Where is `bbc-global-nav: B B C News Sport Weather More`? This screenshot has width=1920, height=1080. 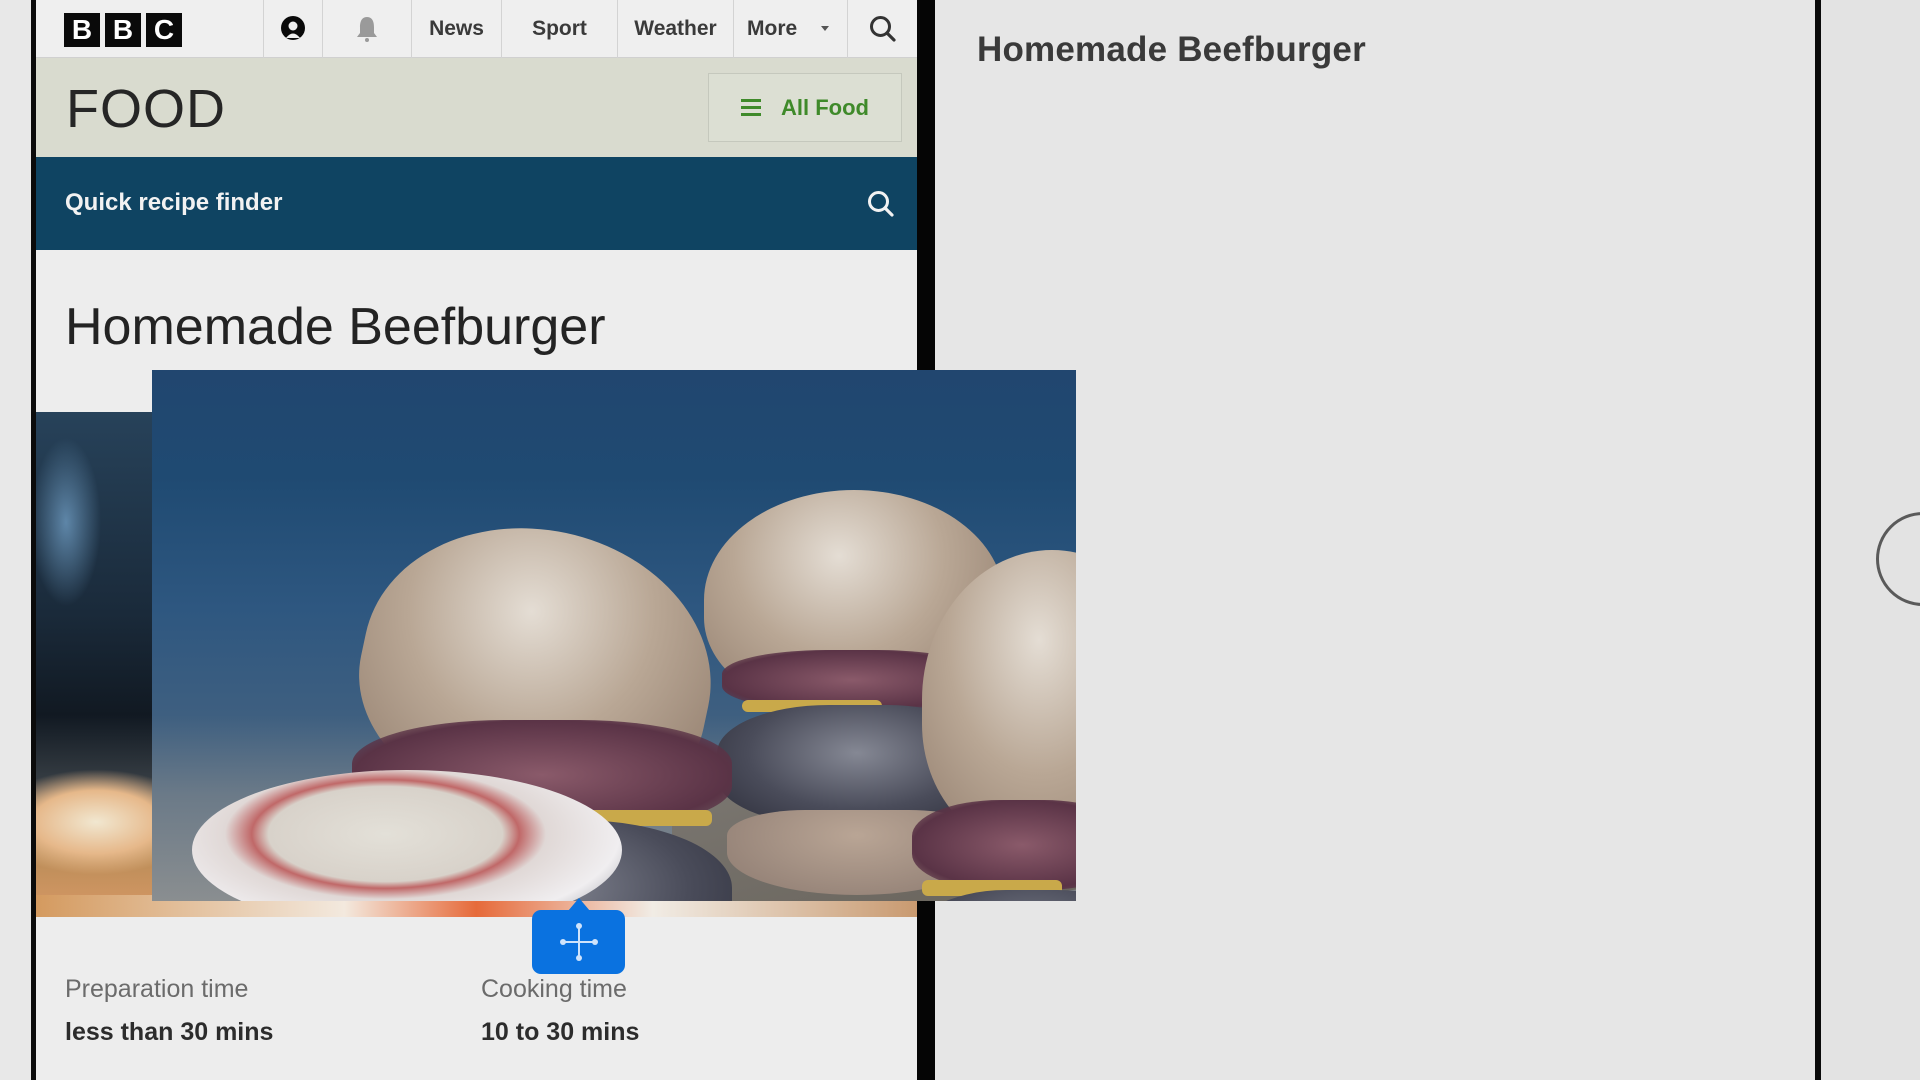 bbc-global-nav: B B C News Sport Weather More is located at coordinates (476, 29).